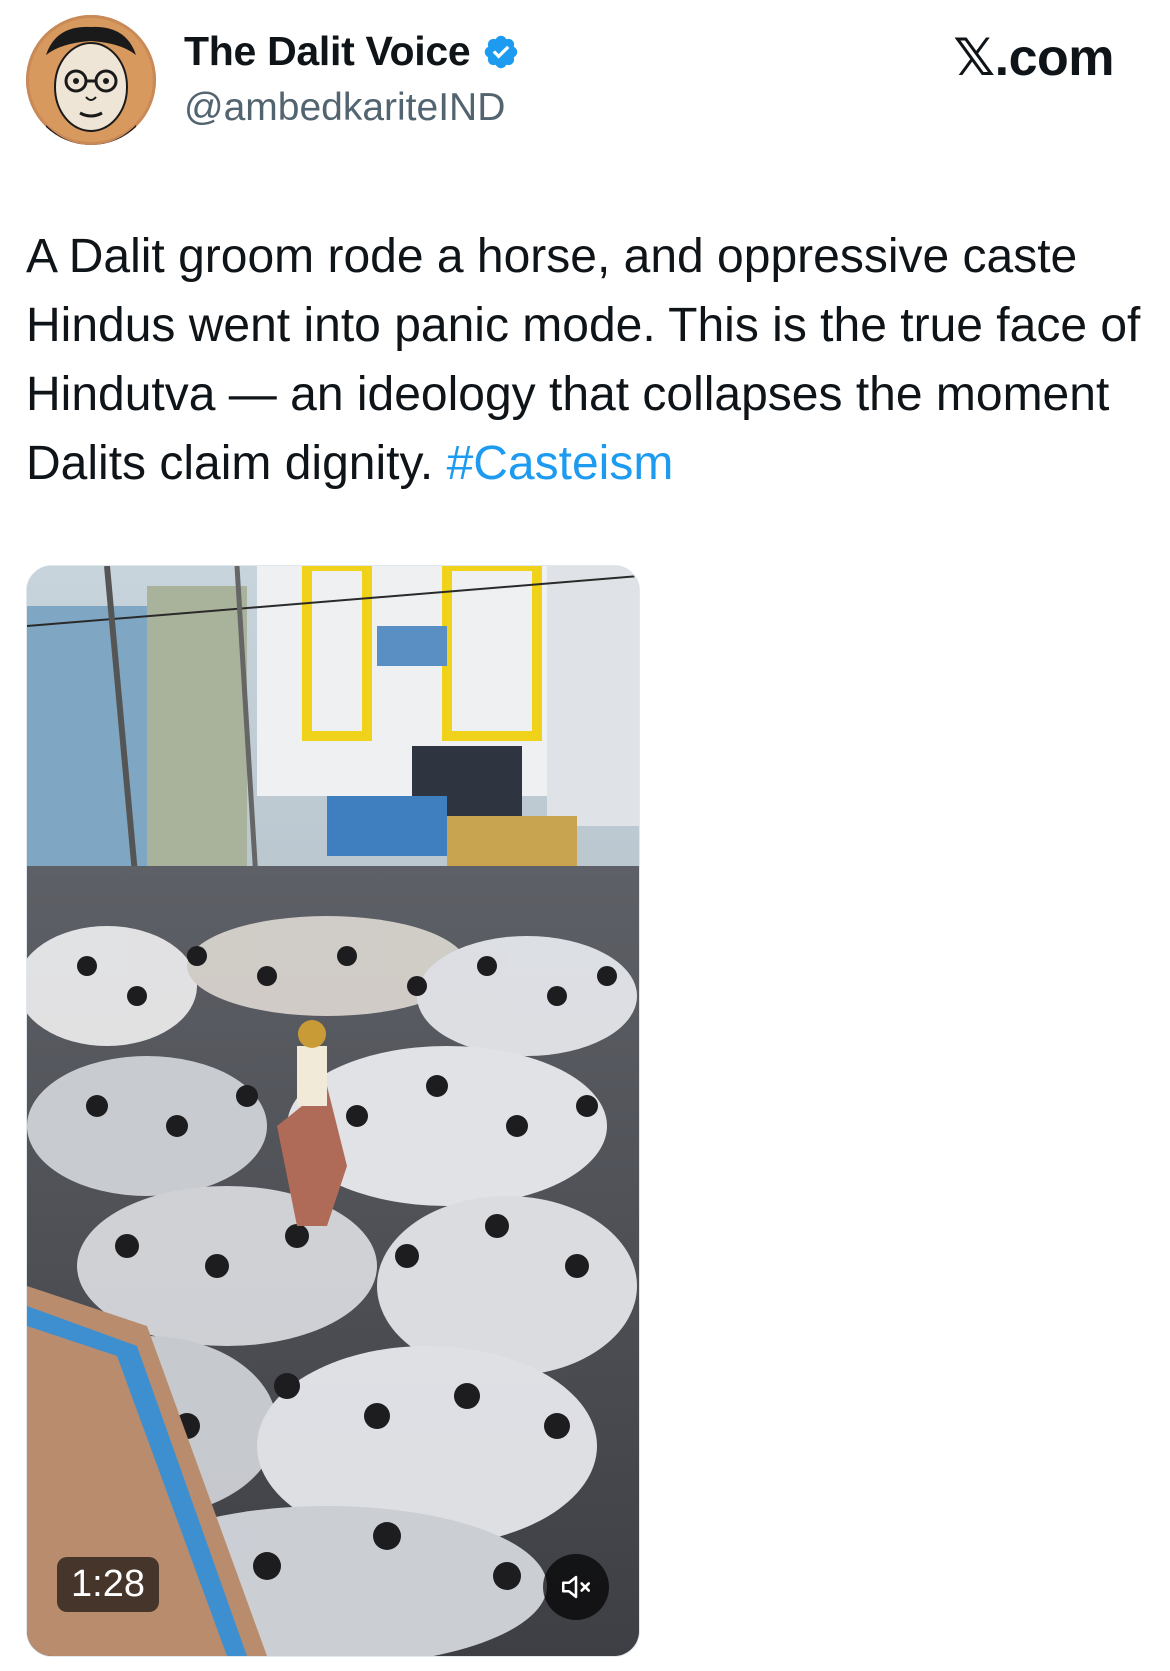  I want to click on author-avatar, so click(91, 80).